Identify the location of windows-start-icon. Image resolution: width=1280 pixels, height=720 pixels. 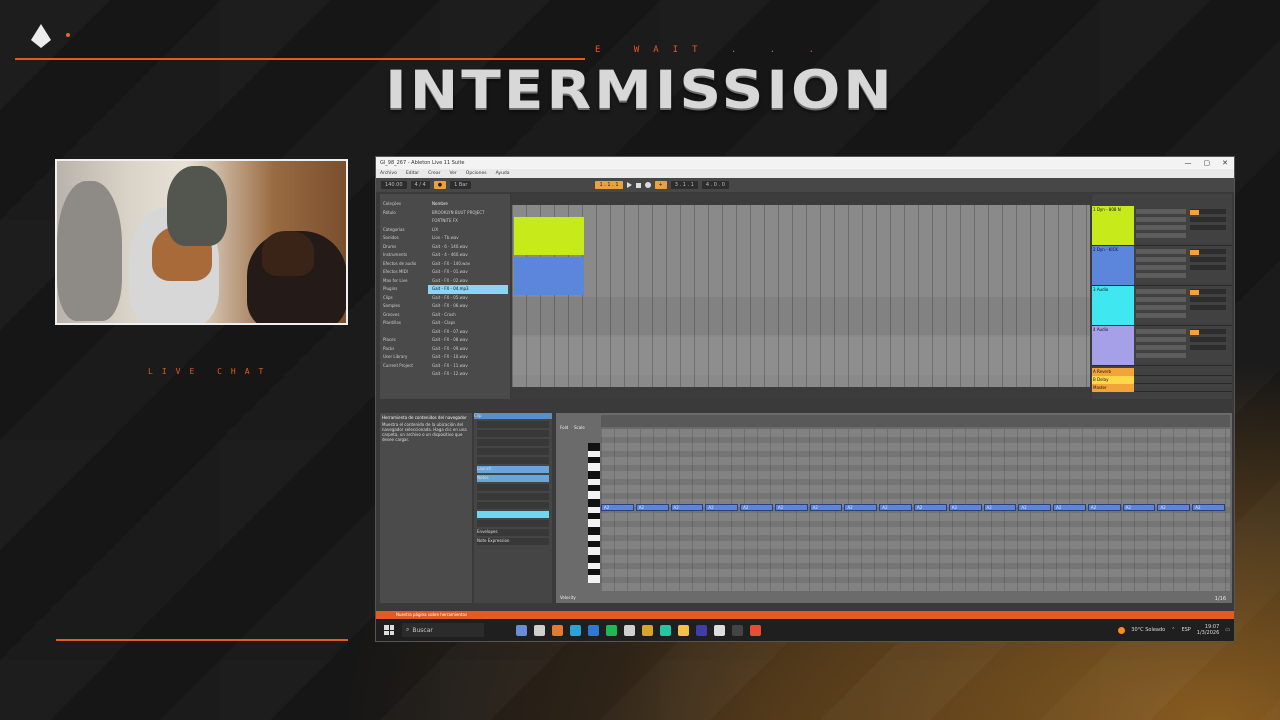
(389, 630).